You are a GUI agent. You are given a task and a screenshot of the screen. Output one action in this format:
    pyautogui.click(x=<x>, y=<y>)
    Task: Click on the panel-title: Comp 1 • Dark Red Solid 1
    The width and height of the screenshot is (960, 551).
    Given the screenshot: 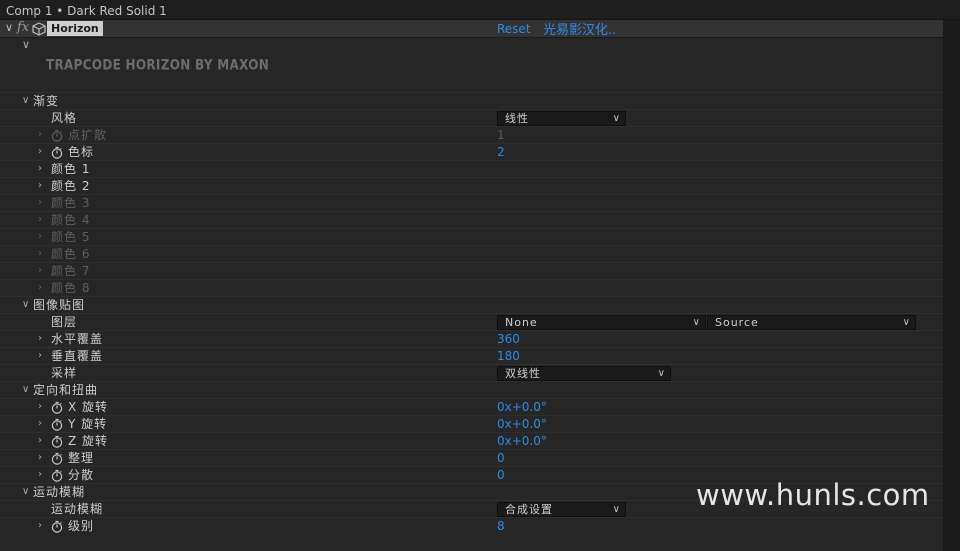 What is the action you would take?
    pyautogui.click(x=480, y=10)
    